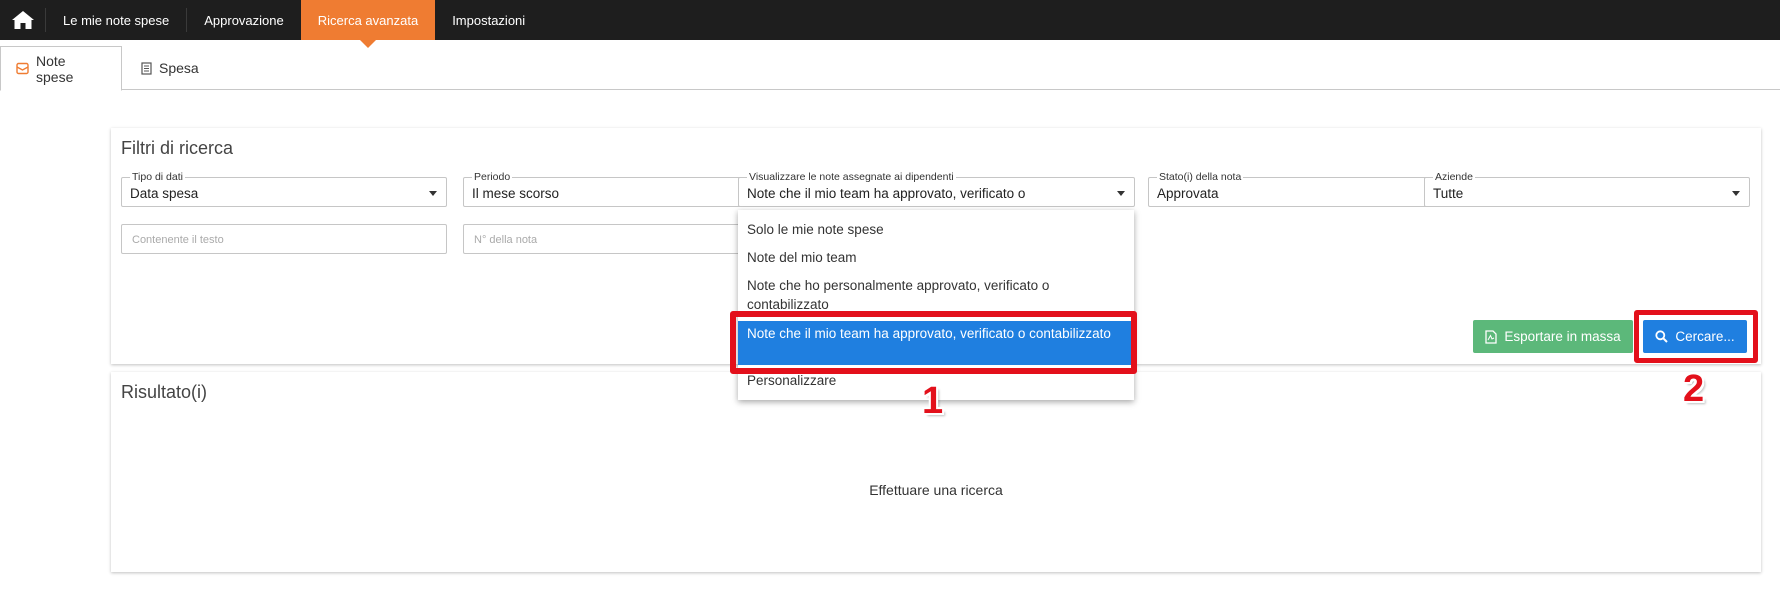 The image size is (1780, 594). I want to click on periodo-value: Il mese scorso, so click(516, 193).